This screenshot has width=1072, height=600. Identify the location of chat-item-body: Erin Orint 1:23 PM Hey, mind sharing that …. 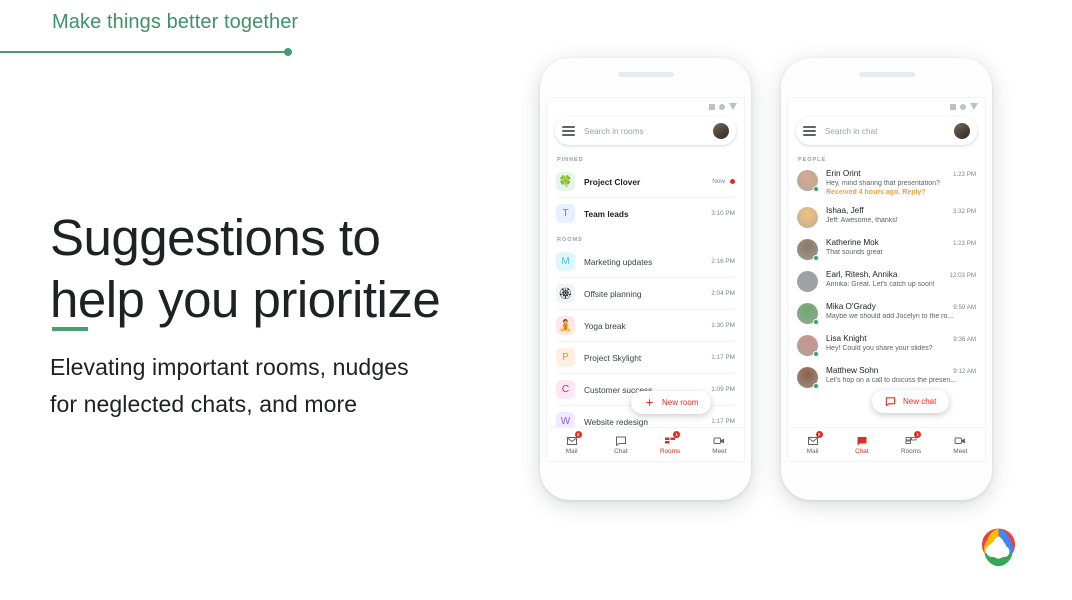
(901, 182).